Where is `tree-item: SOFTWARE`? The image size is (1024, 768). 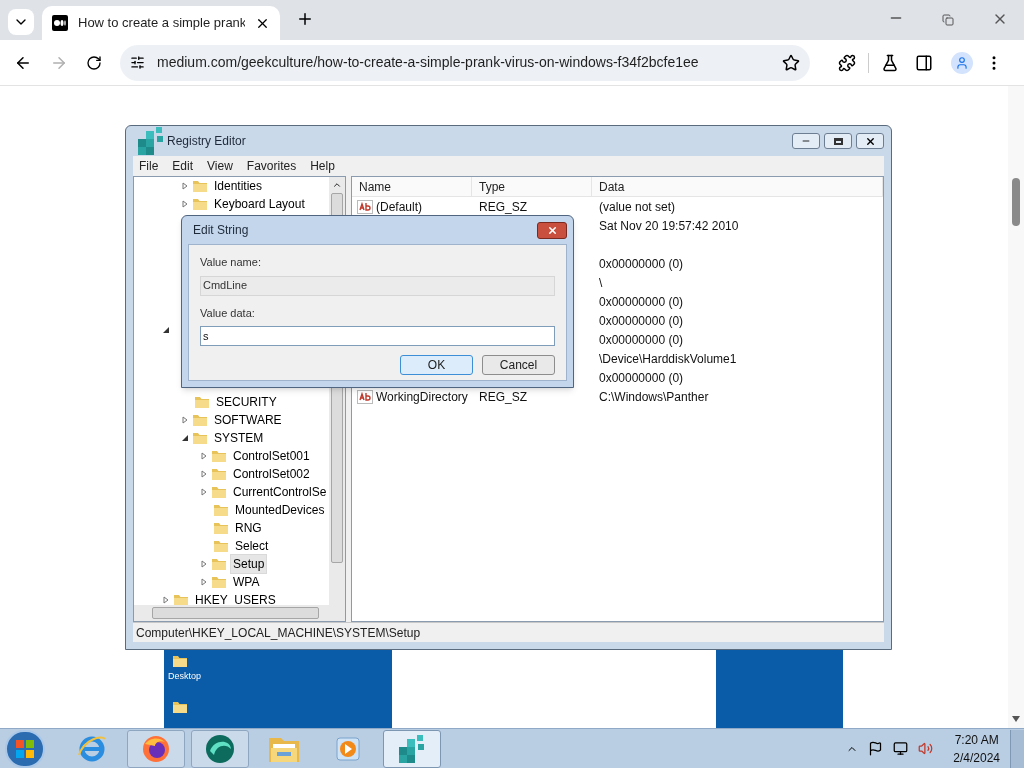
tree-item: SOFTWARE is located at coordinates (248, 420).